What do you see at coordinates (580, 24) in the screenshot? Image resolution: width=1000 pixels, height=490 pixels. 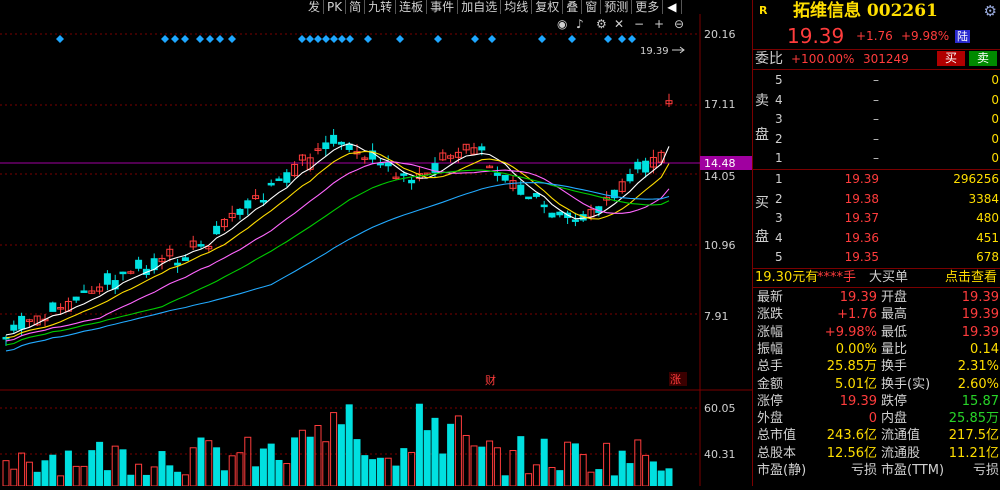 I see `bell-icon: ♪` at bounding box center [580, 24].